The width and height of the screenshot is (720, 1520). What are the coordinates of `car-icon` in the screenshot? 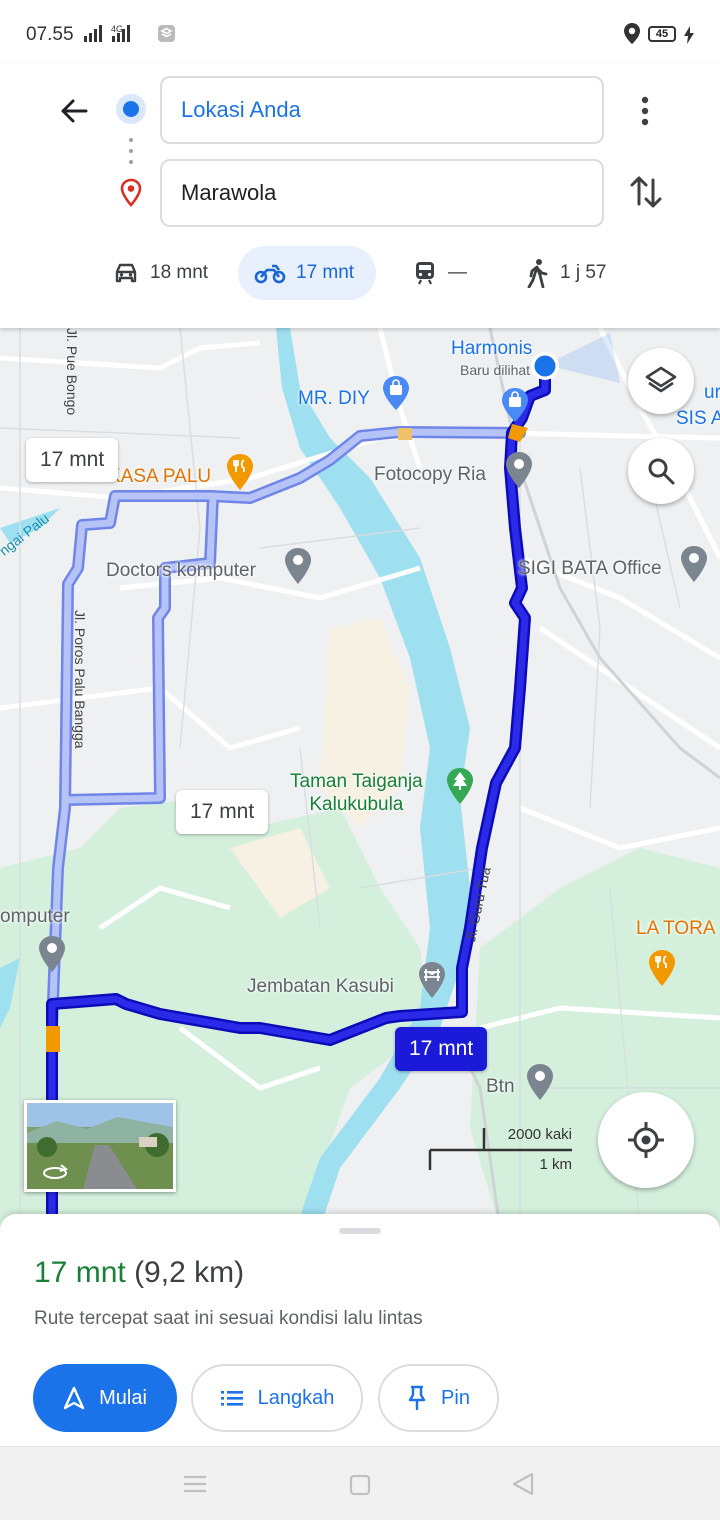 It's located at (126, 273).